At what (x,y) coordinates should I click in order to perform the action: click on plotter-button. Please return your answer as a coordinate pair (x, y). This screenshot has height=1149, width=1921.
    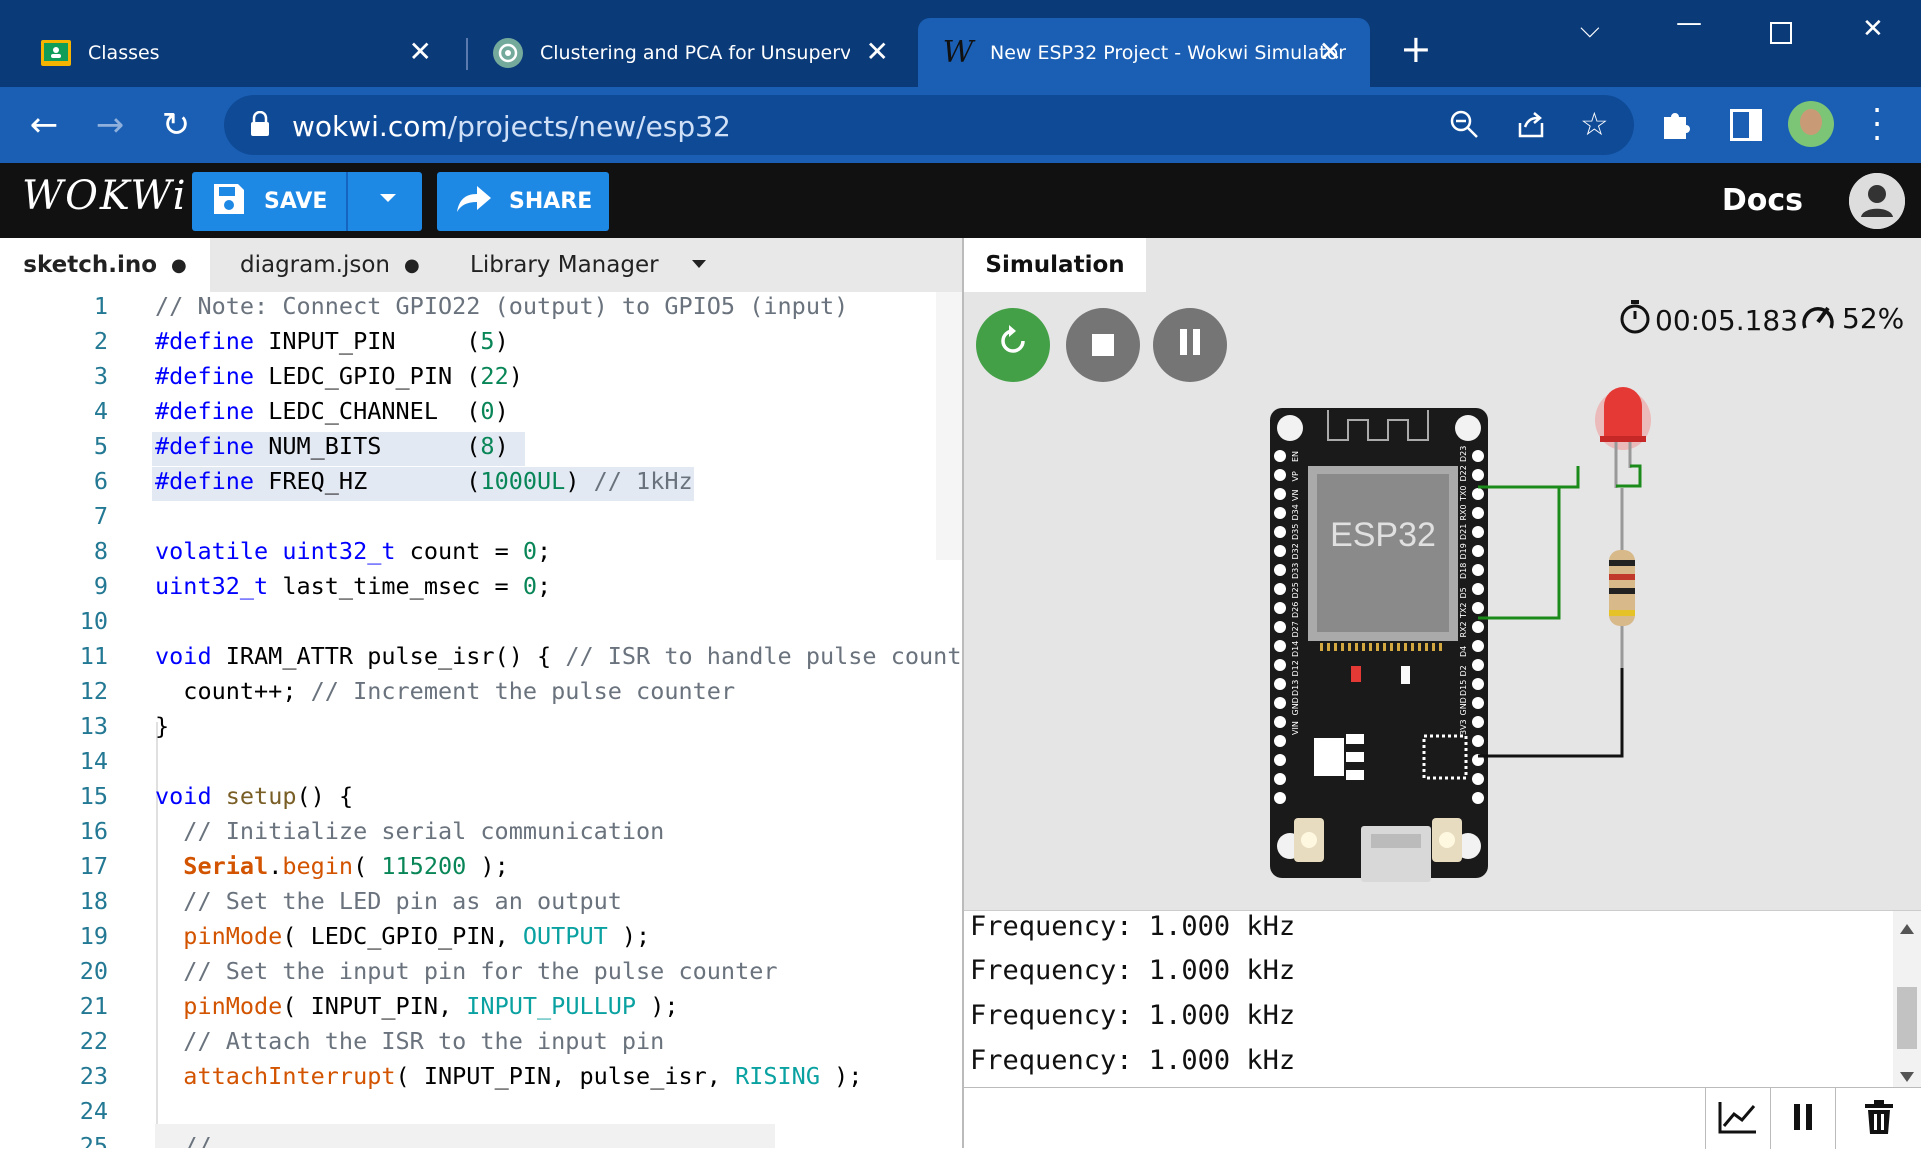
    Looking at the image, I should click on (1737, 1118).